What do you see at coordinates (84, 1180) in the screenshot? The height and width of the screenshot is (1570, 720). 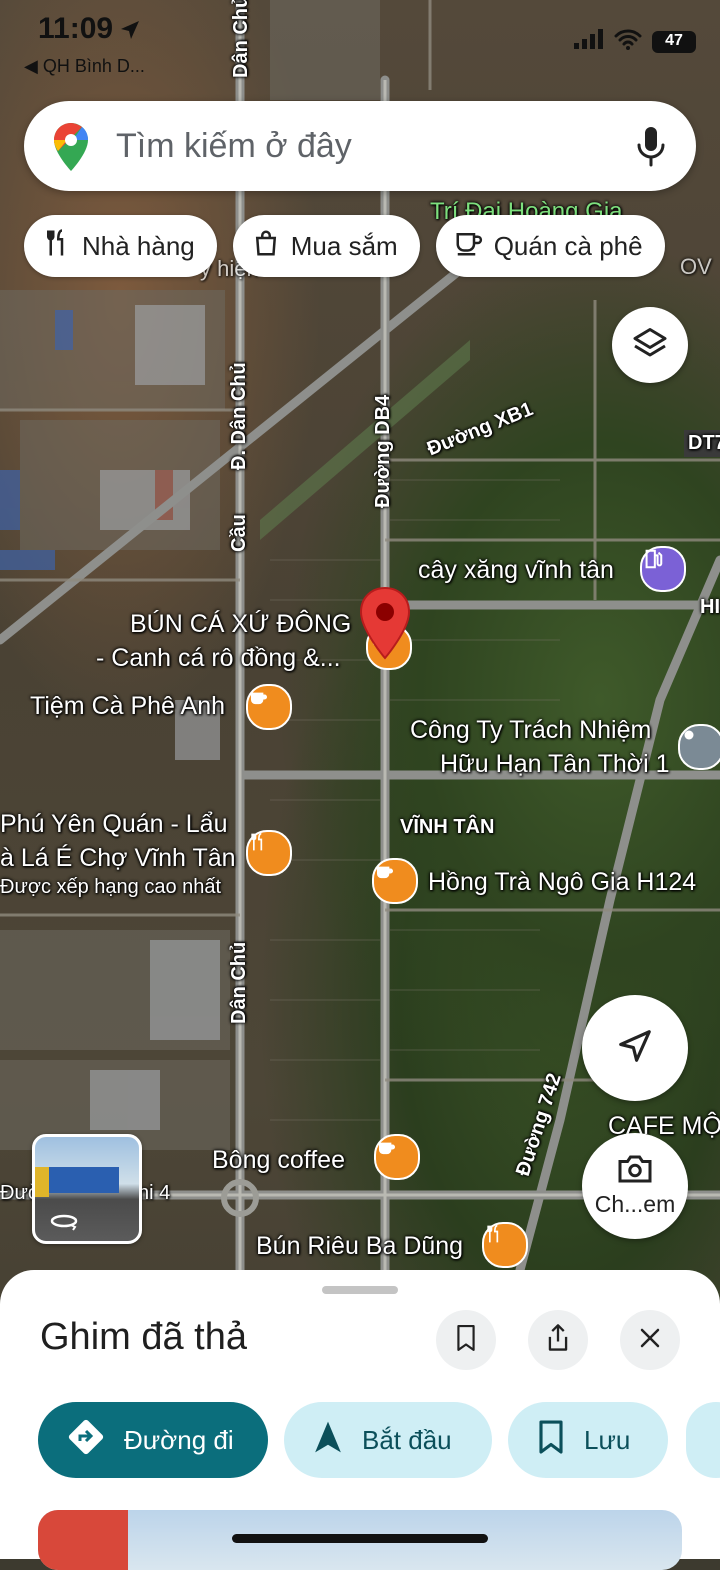 I see `street-view-sign` at bounding box center [84, 1180].